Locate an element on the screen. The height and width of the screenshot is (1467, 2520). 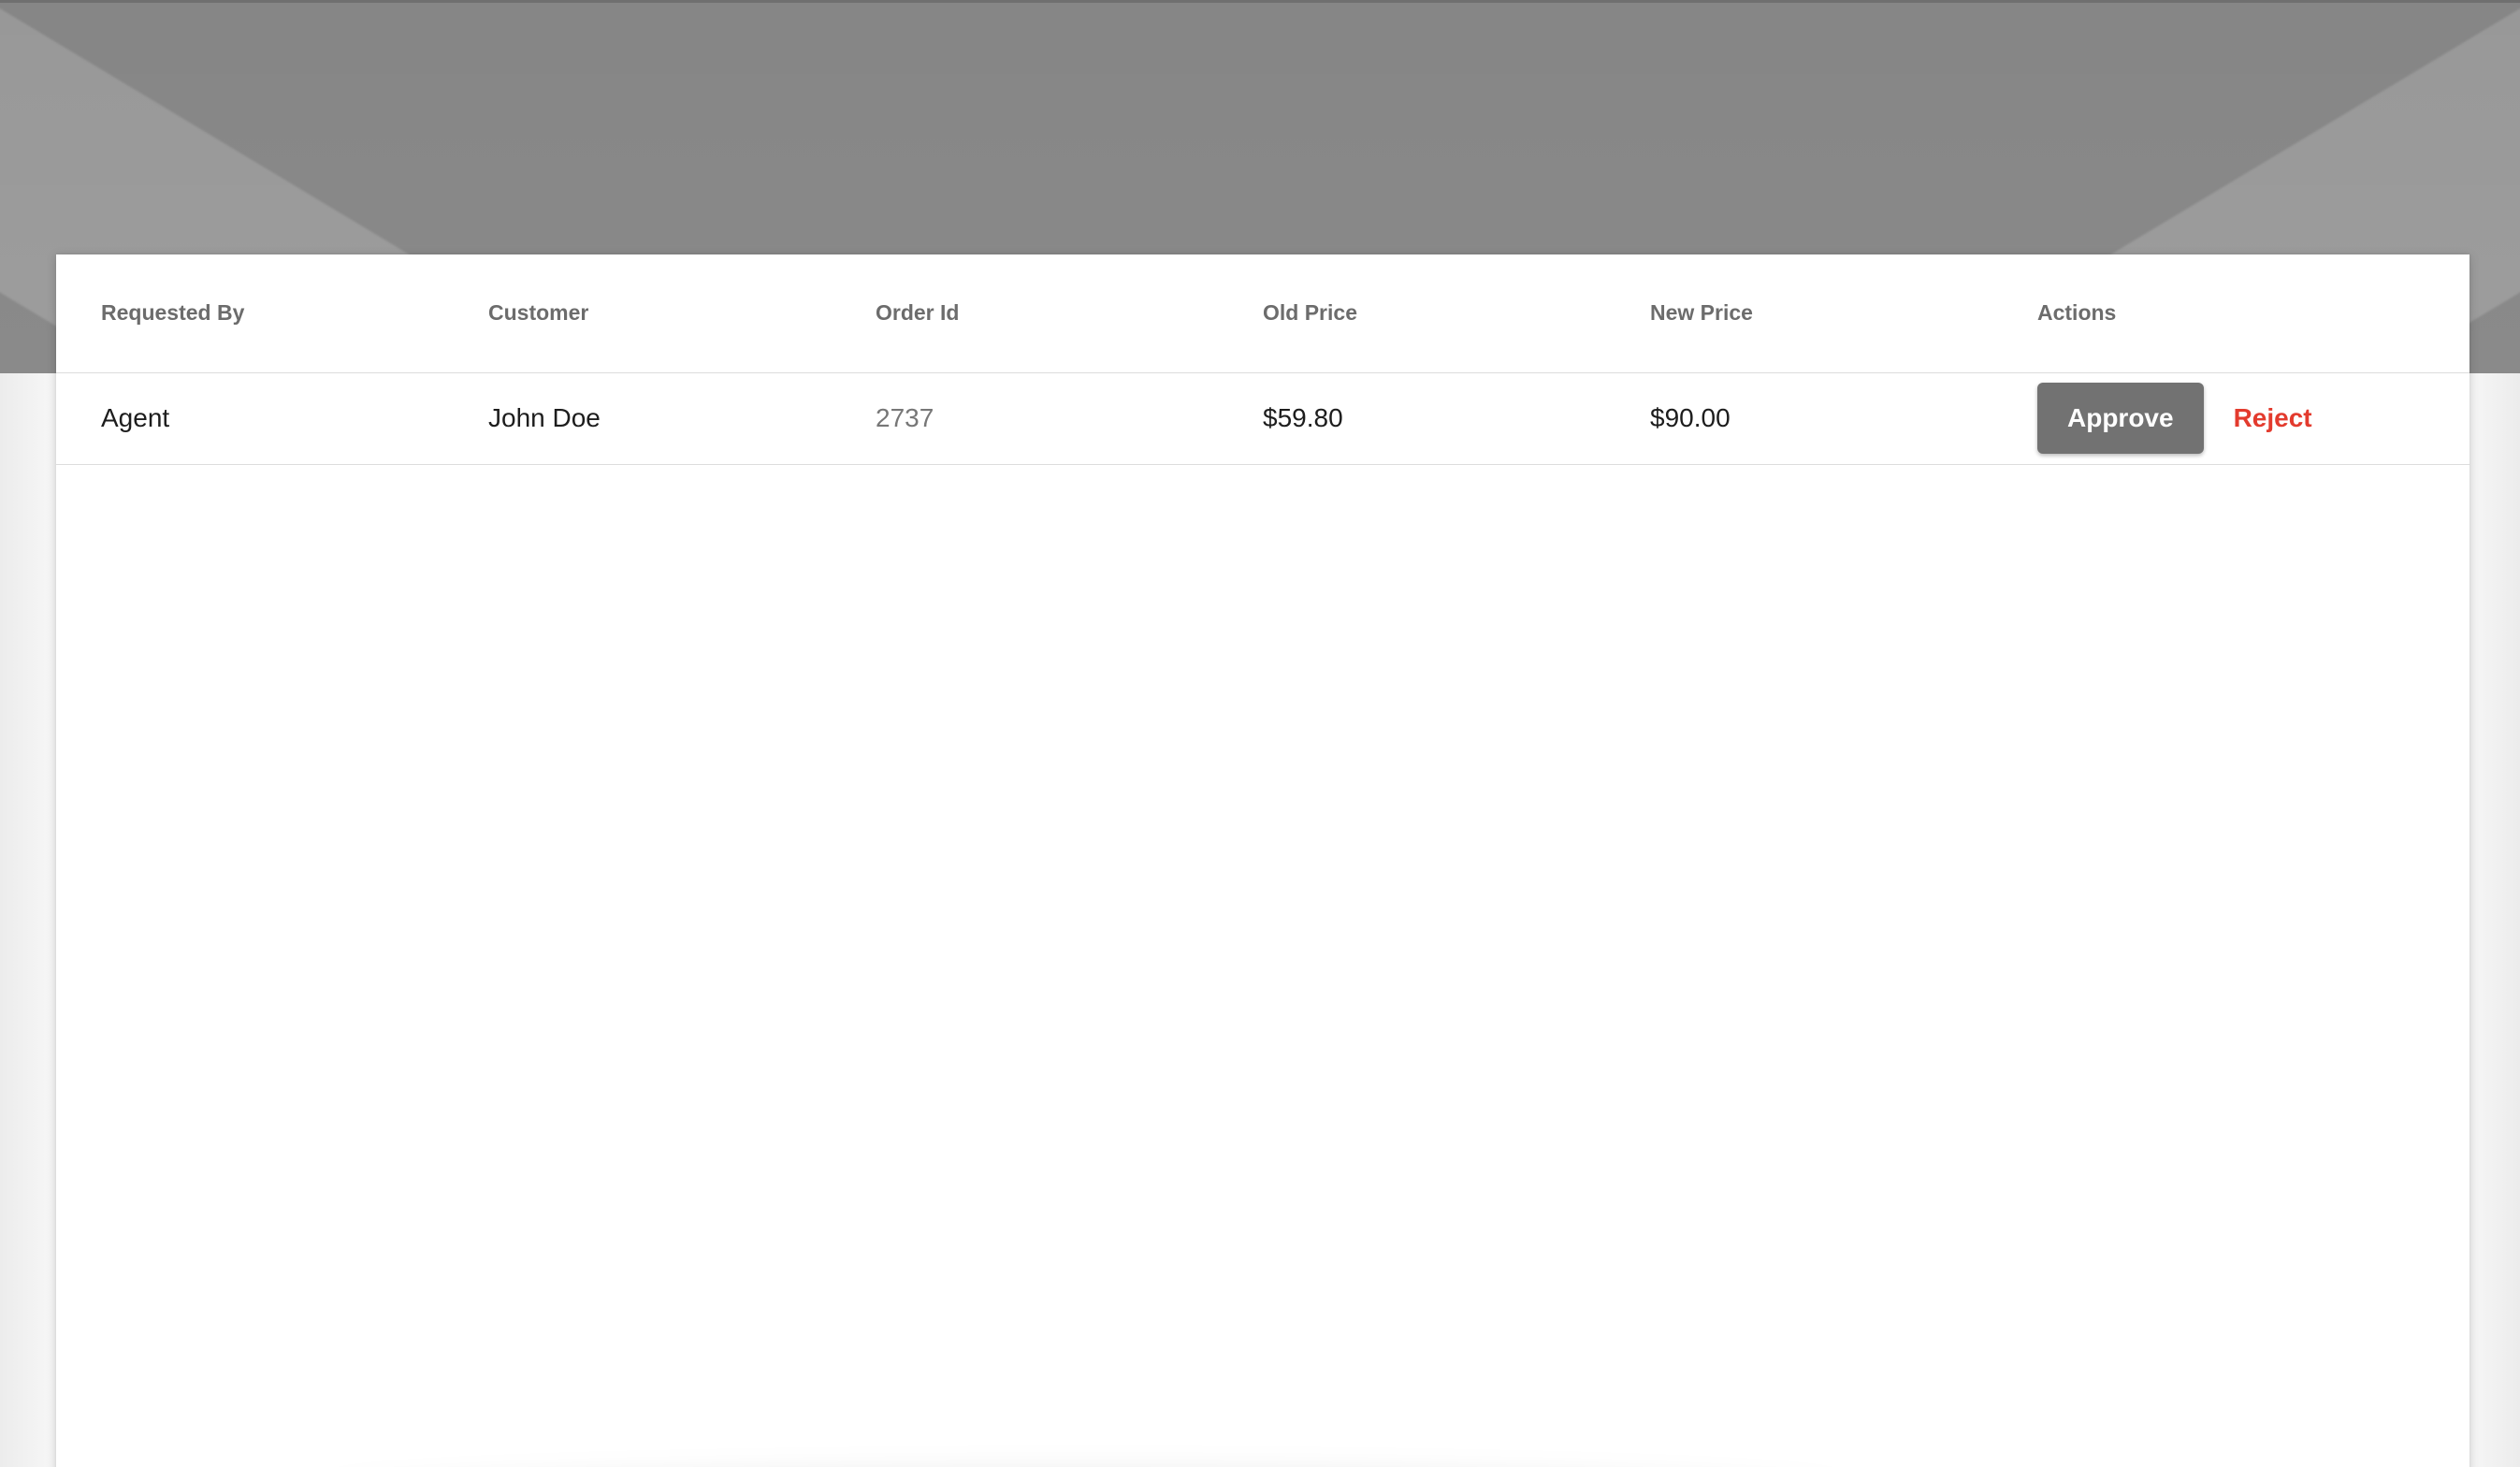
column-header-customer: Customer is located at coordinates (637, 313).